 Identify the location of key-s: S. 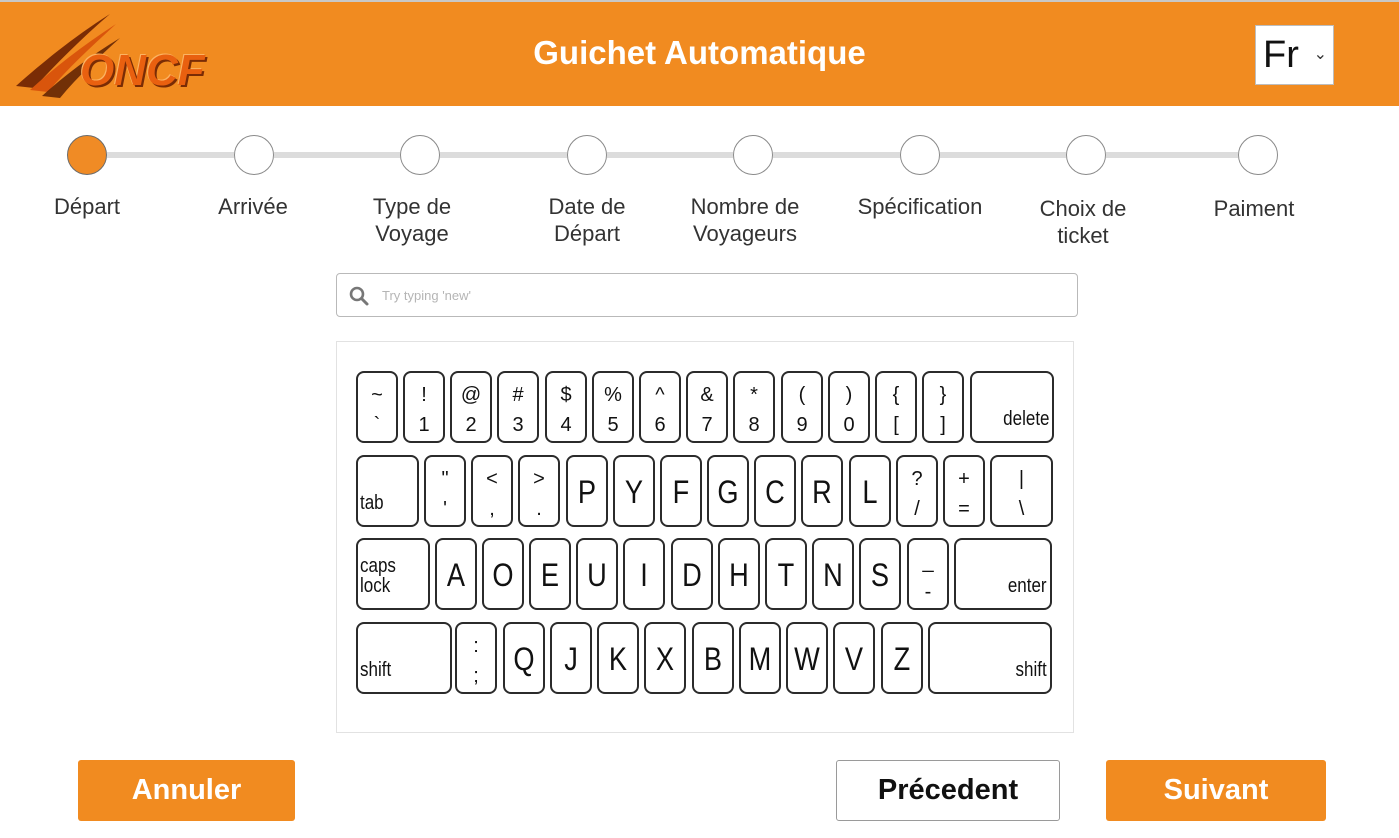
(880, 574).